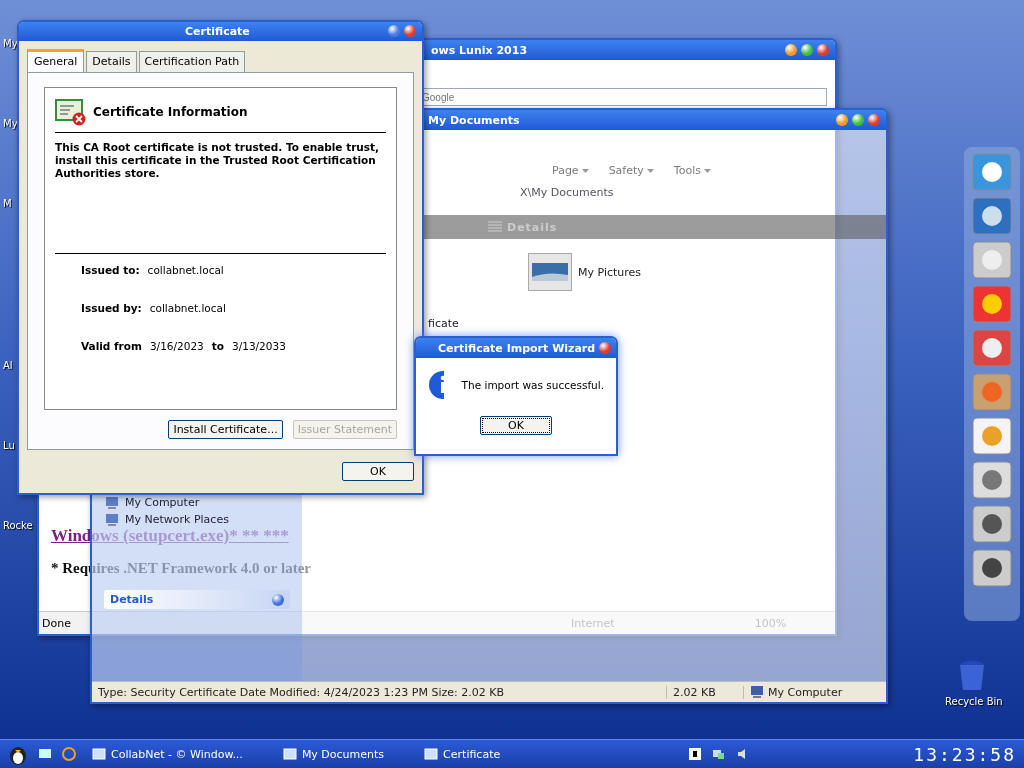  Describe the element at coordinates (176, 345) in the screenshot. I see `valid-from-date: 3/16/2023` at that location.